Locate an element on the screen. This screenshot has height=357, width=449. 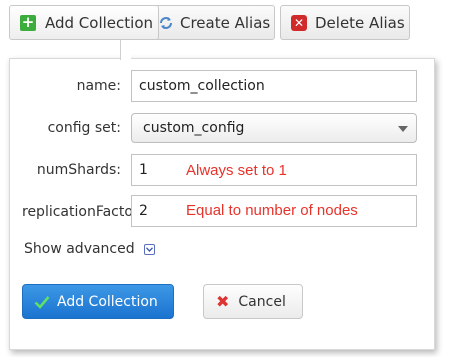
num-shards-label: numShards: is located at coordinates (78, 170).